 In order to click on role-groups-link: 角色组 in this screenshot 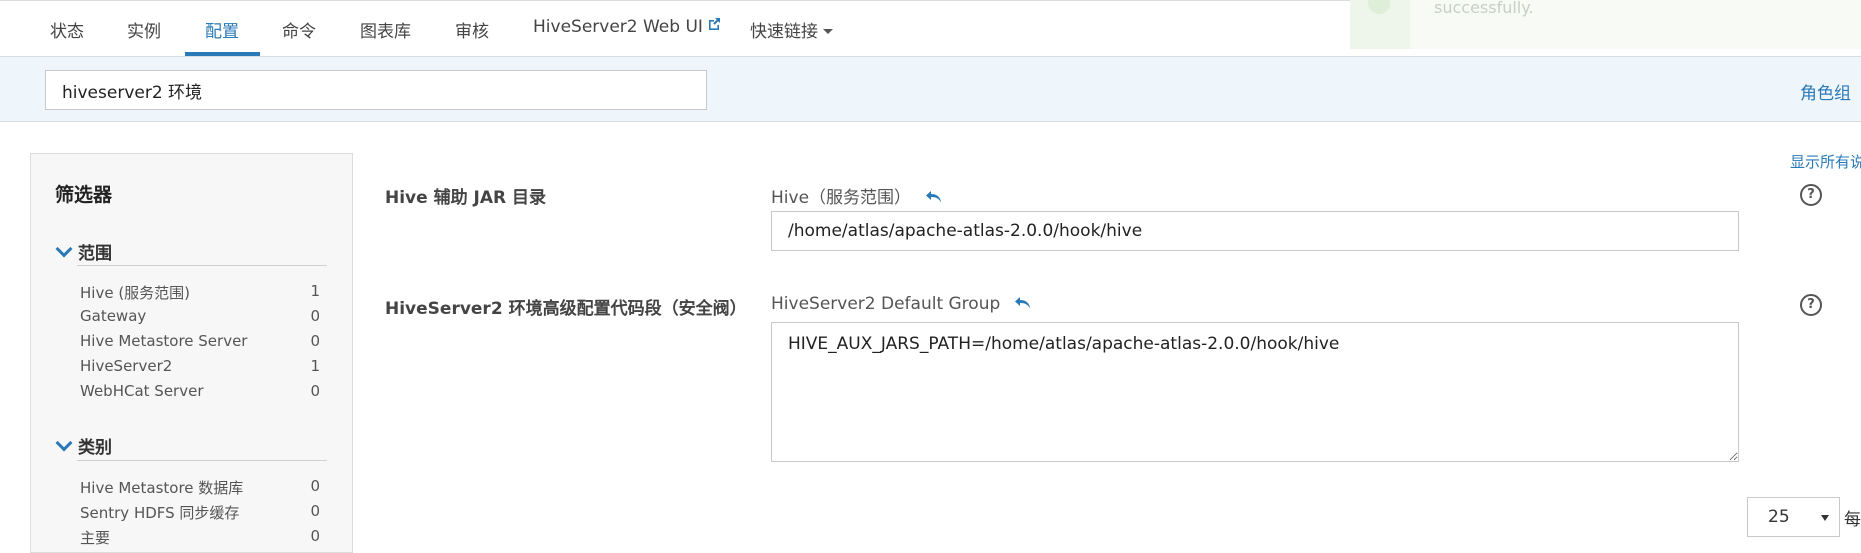, I will do `click(1825, 91)`.